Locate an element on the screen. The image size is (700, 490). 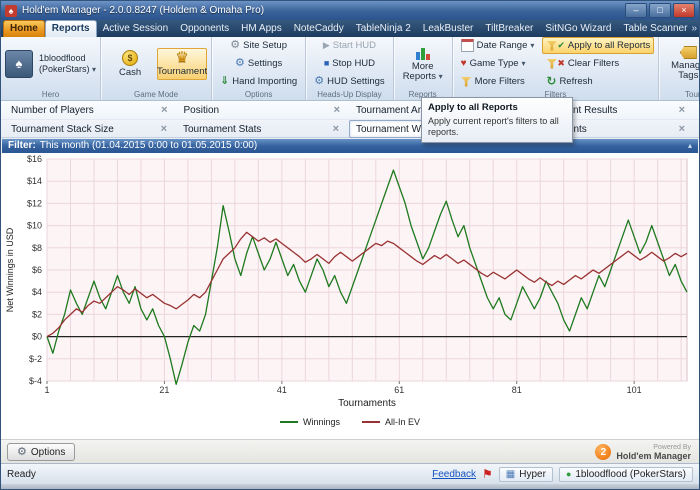
tag-icon is located at coordinates (688, 52).